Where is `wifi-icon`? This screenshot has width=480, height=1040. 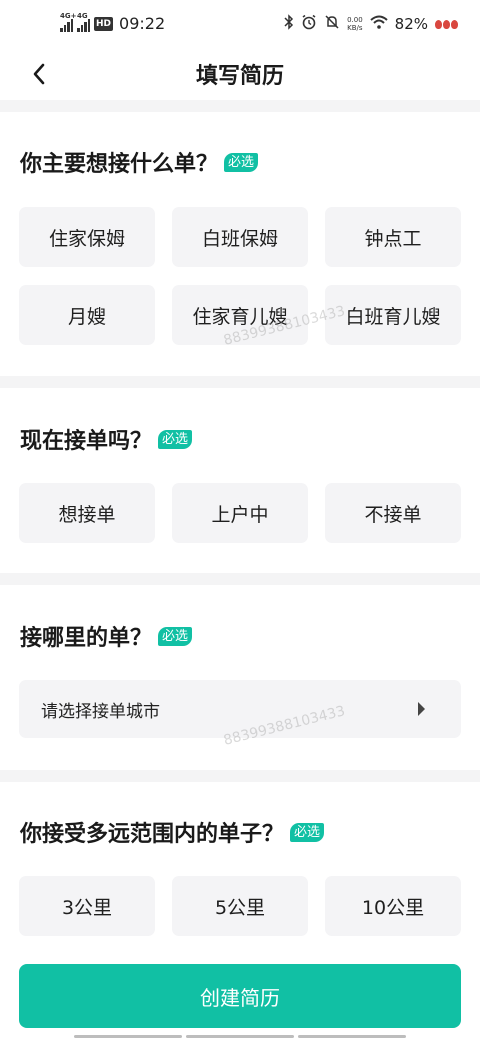 wifi-icon is located at coordinates (378, 24).